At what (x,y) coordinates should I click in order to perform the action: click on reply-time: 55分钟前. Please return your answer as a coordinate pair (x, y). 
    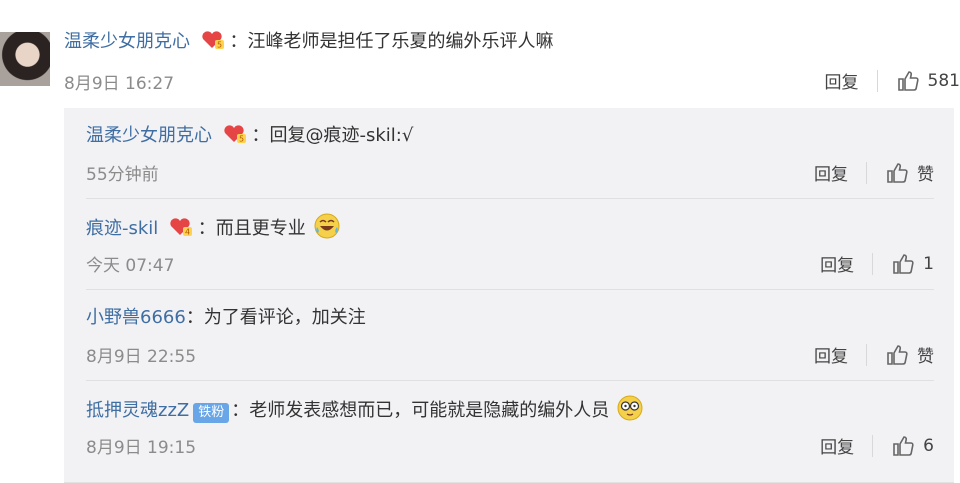
    Looking at the image, I should click on (122, 175).